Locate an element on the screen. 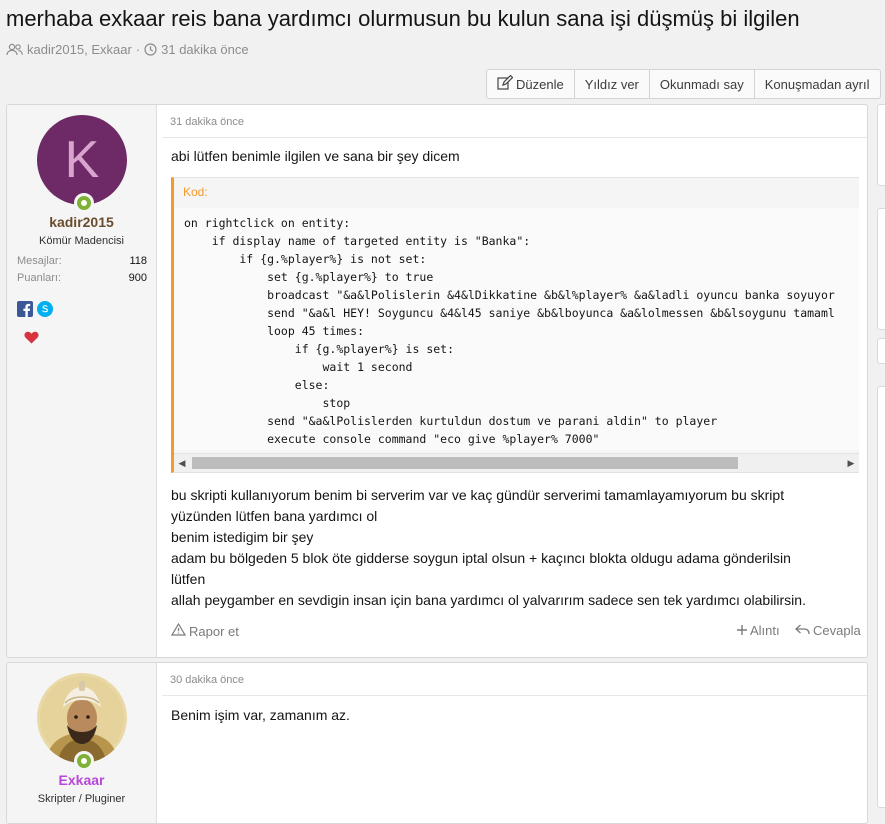 This screenshot has height=824, width=885. reply-label: Cevapla is located at coordinates (837, 630).